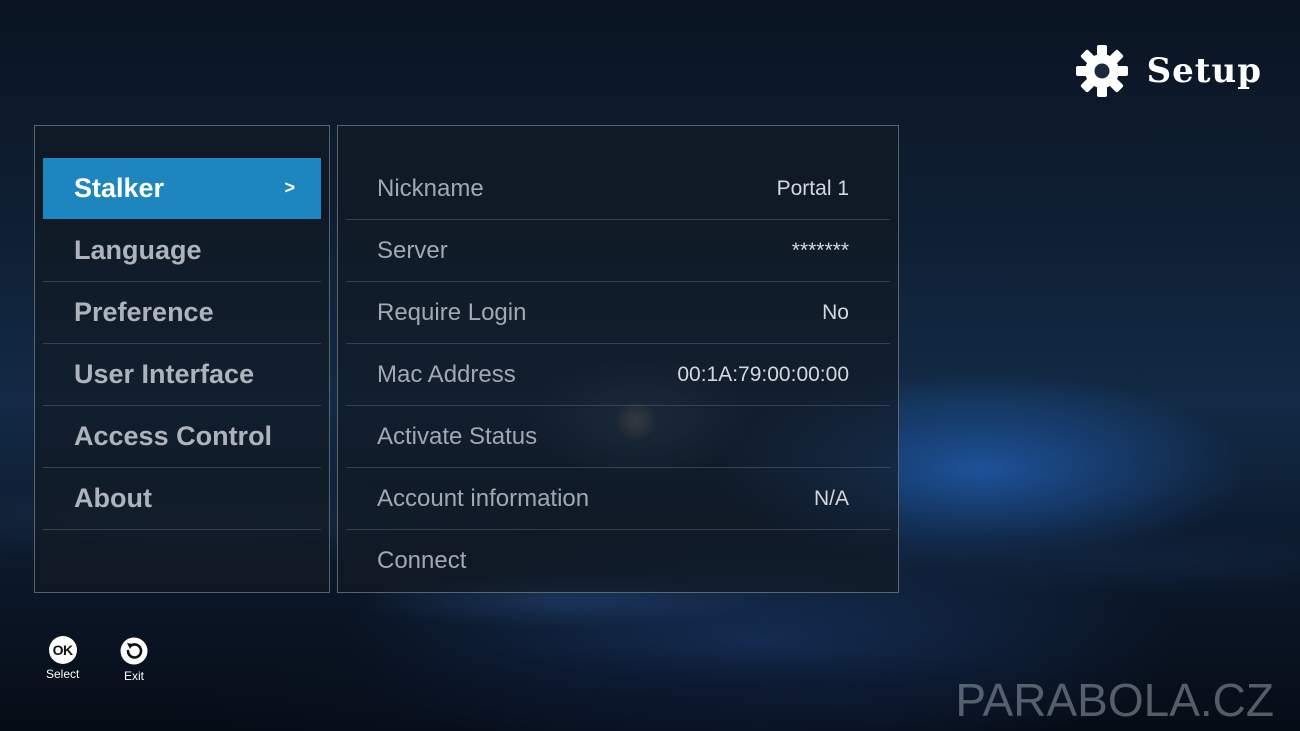  I want to click on menu-item-user-interface: User Interface, so click(182, 375).